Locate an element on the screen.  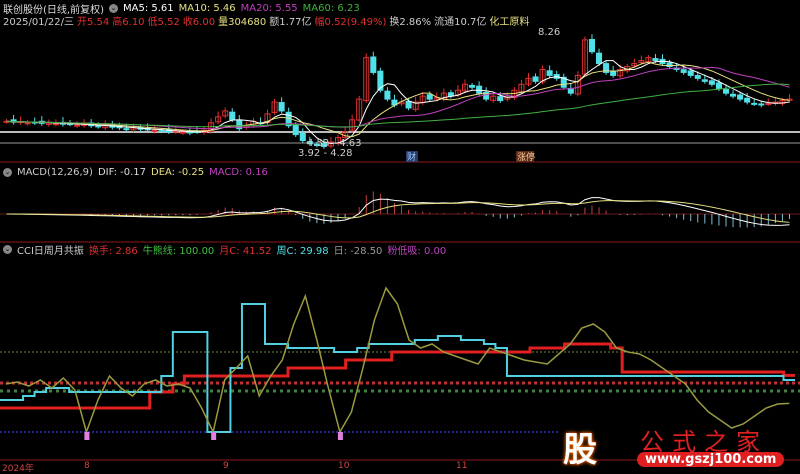
macd-dif: DIF: -0.17 is located at coordinates (121, 172).